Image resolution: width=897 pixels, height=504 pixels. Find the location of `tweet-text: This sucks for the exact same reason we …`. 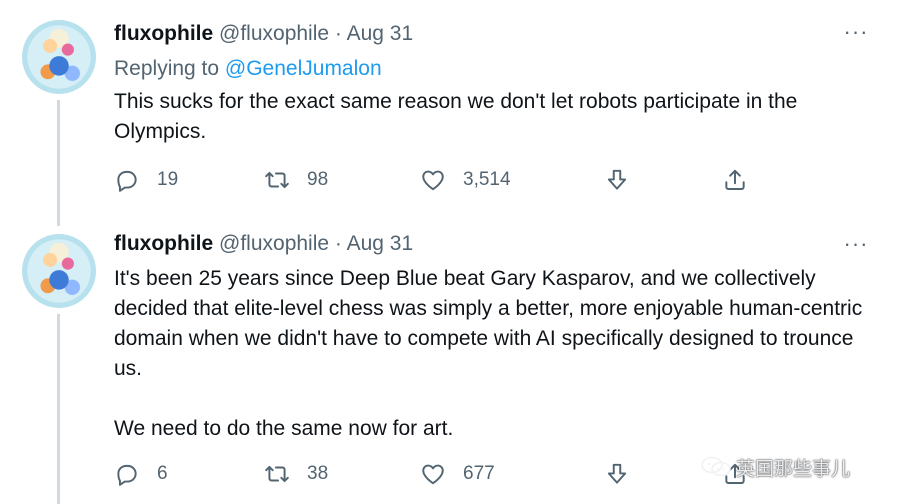

tweet-text: This sucks for the exact same reason we … is located at coordinates (456, 116).